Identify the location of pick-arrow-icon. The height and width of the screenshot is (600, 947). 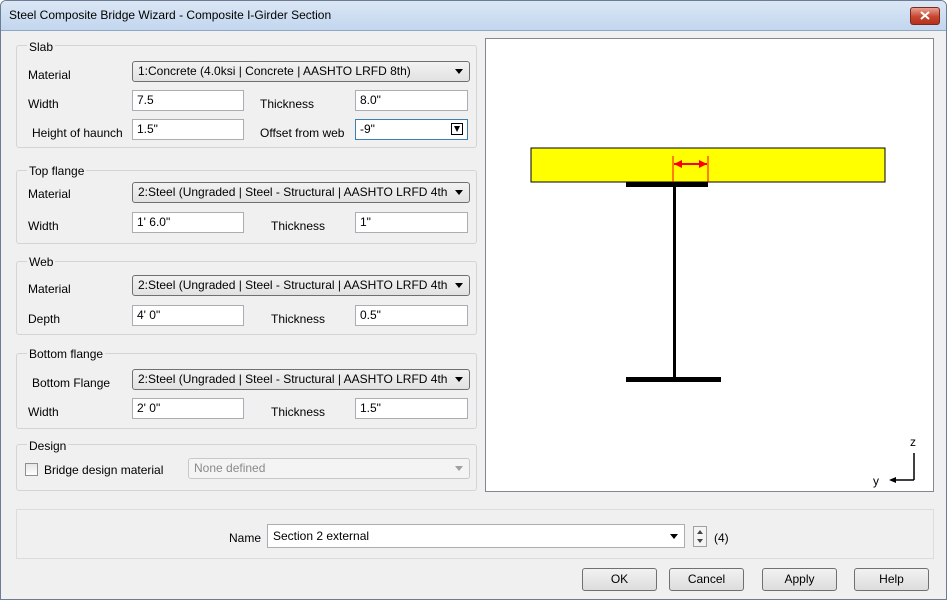
(457, 129).